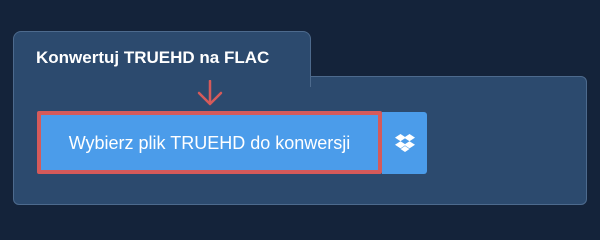 The width and height of the screenshot is (600, 240). I want to click on dropbox-button, so click(404, 143).